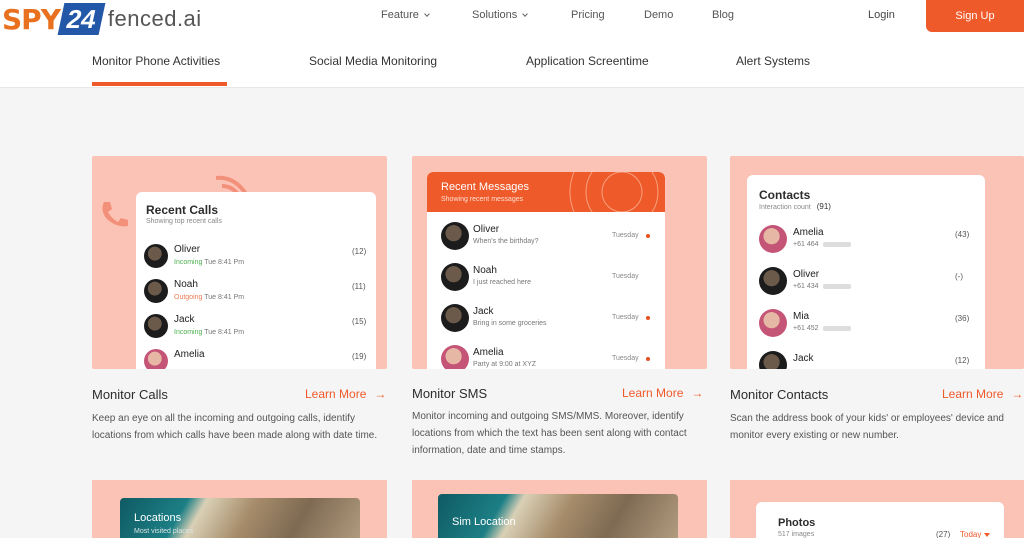  What do you see at coordinates (546, 237) in the screenshot?
I see `list-item: Oliver When's the birthday? Tuesday` at bounding box center [546, 237].